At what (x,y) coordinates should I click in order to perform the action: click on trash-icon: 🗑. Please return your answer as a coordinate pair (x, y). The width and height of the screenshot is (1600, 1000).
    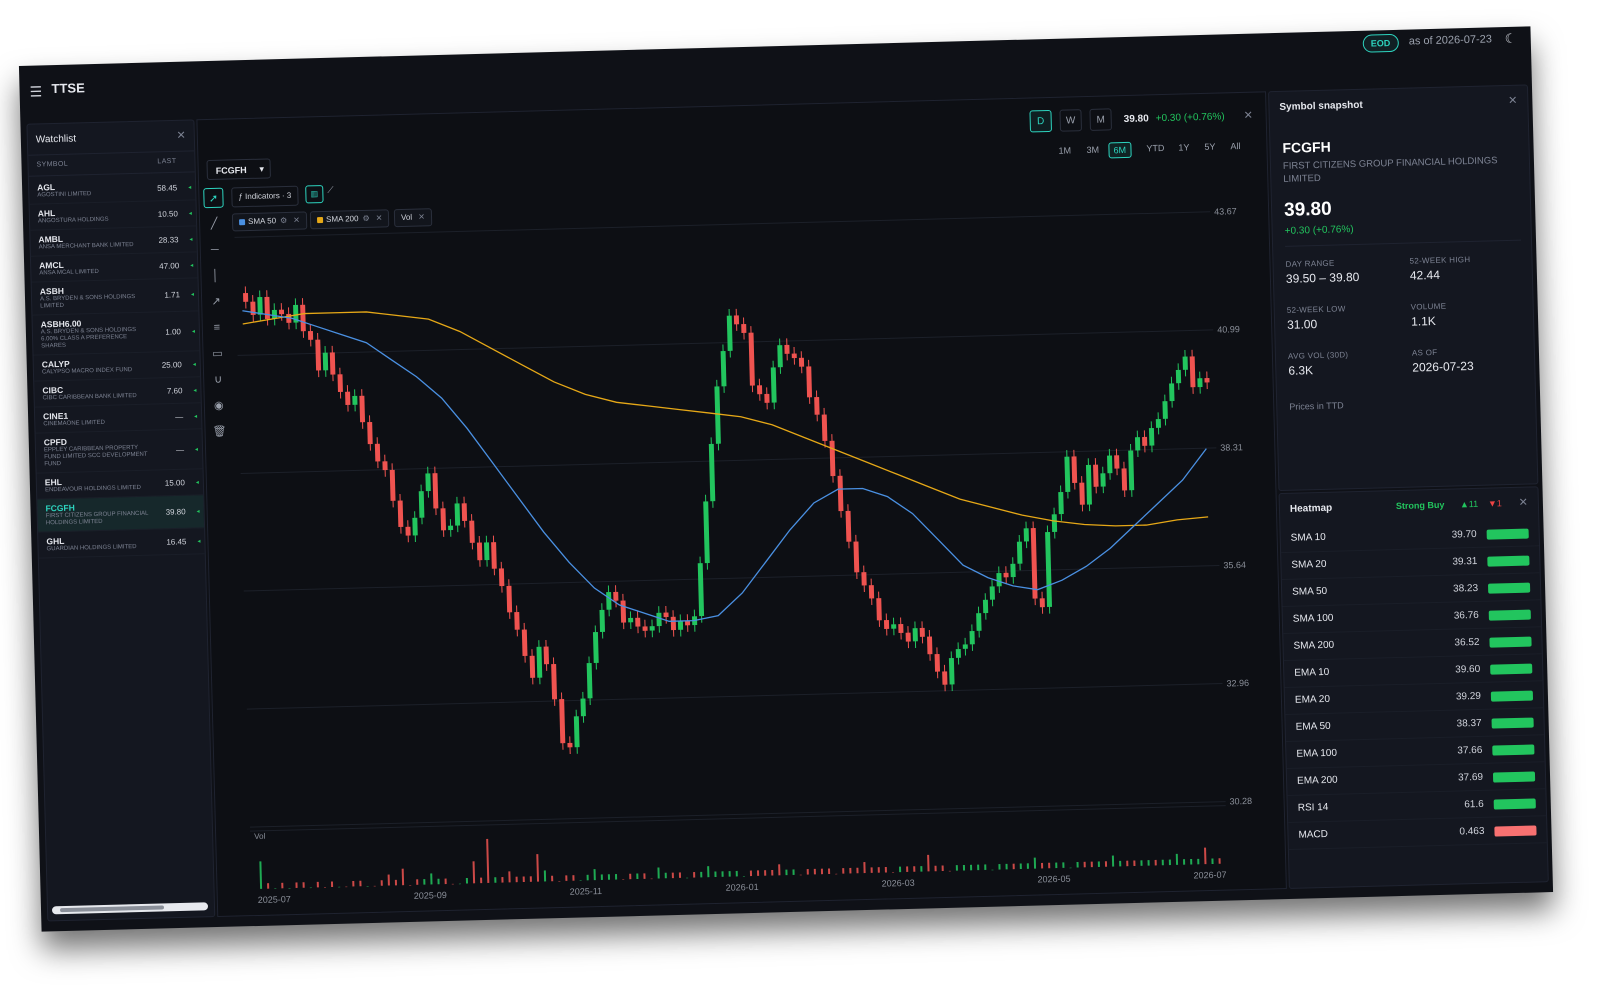
    Looking at the image, I should click on (219, 432).